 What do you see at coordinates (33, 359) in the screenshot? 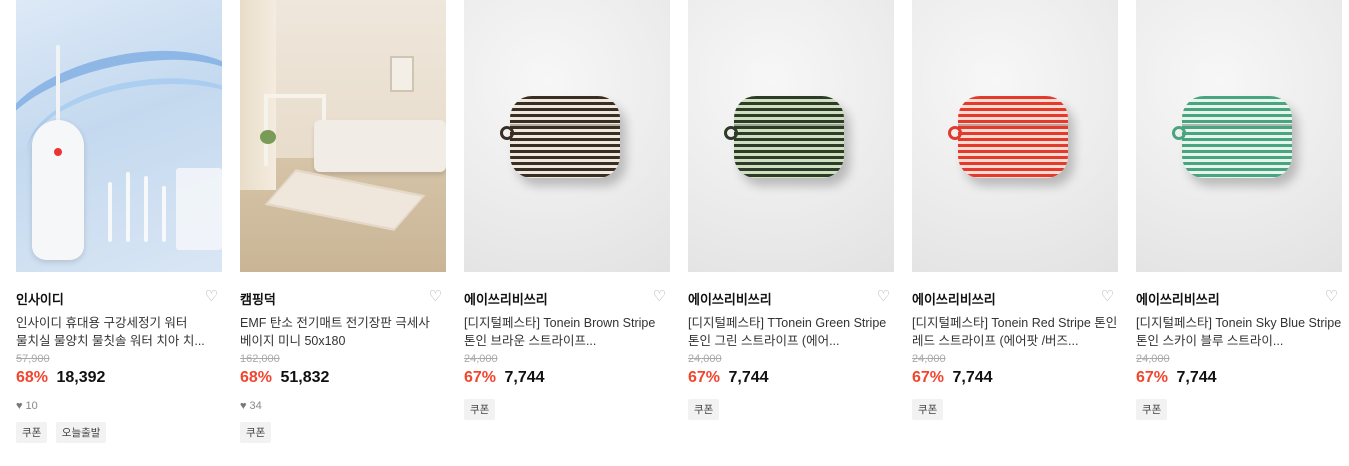
I see `original-price: 57,900` at bounding box center [33, 359].